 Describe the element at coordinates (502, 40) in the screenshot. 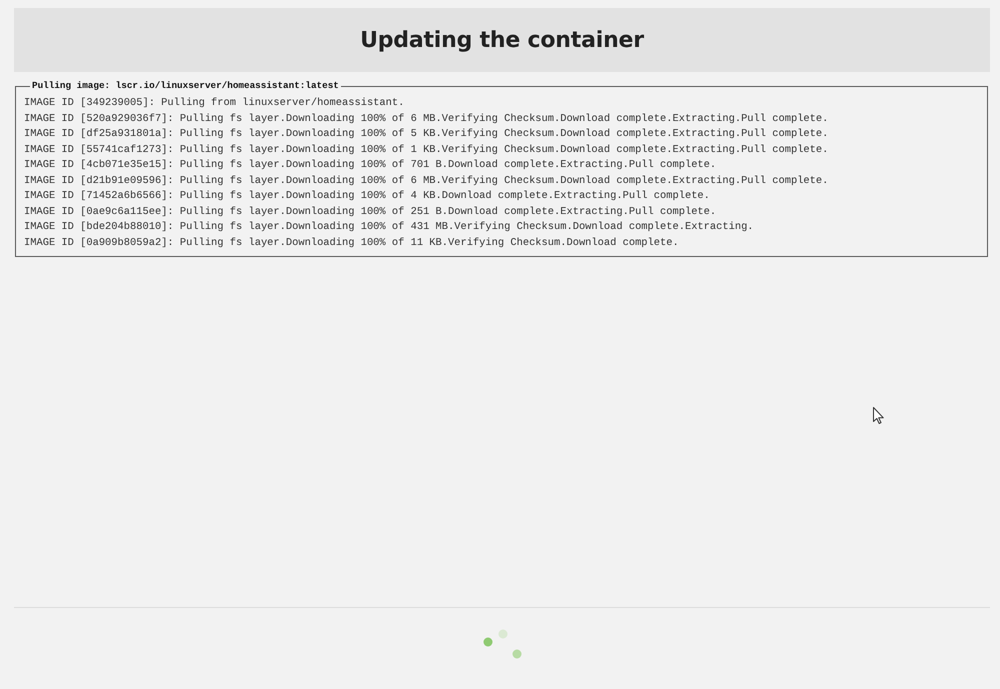

I see `page-title: Updating the container` at that location.